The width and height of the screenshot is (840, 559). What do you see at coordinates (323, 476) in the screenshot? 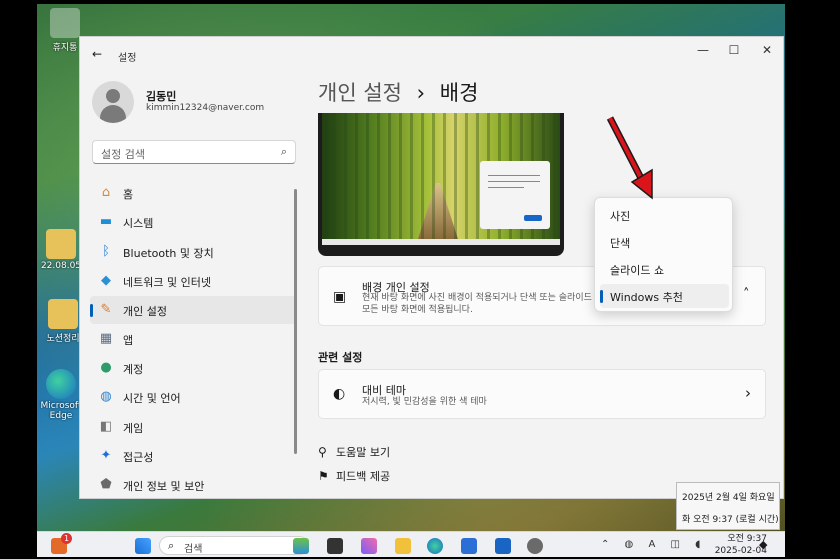
I see `feedback-icon: ⚑` at bounding box center [323, 476].